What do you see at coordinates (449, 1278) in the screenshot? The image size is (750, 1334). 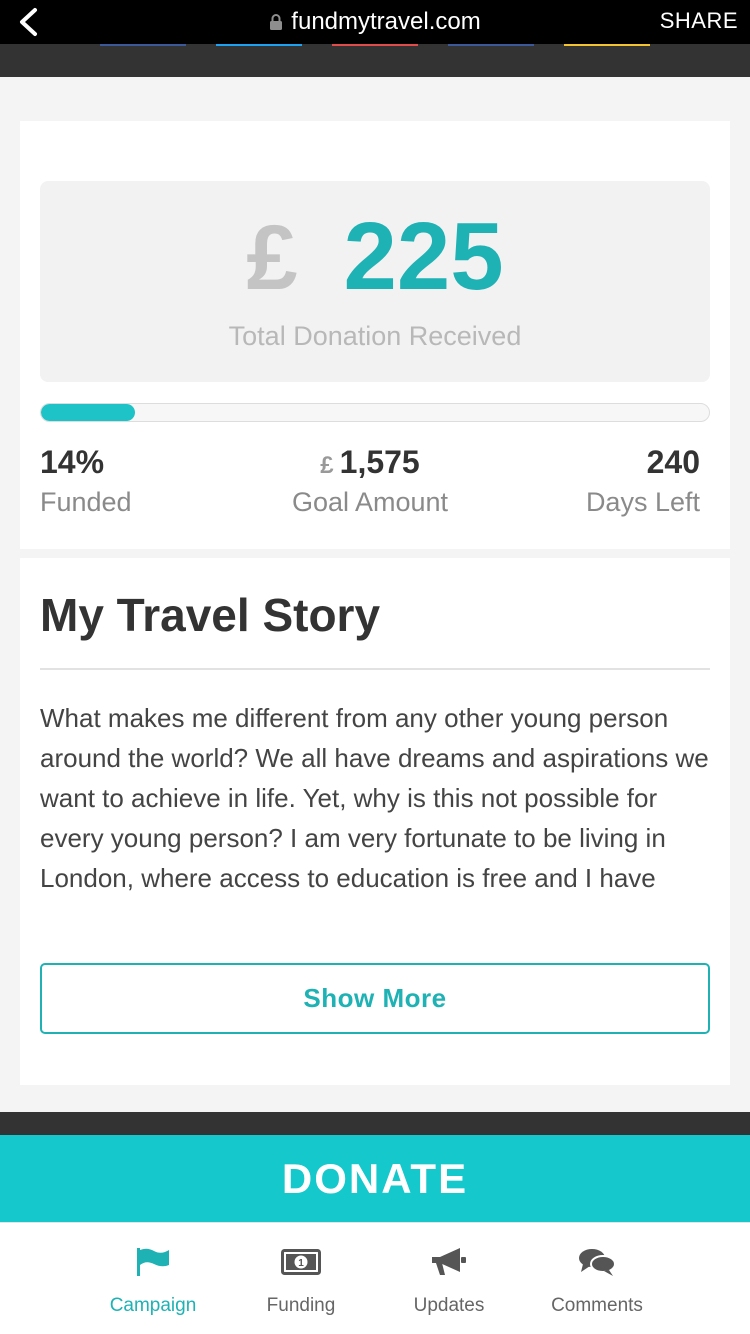 I see `tab-updates: Updates` at bounding box center [449, 1278].